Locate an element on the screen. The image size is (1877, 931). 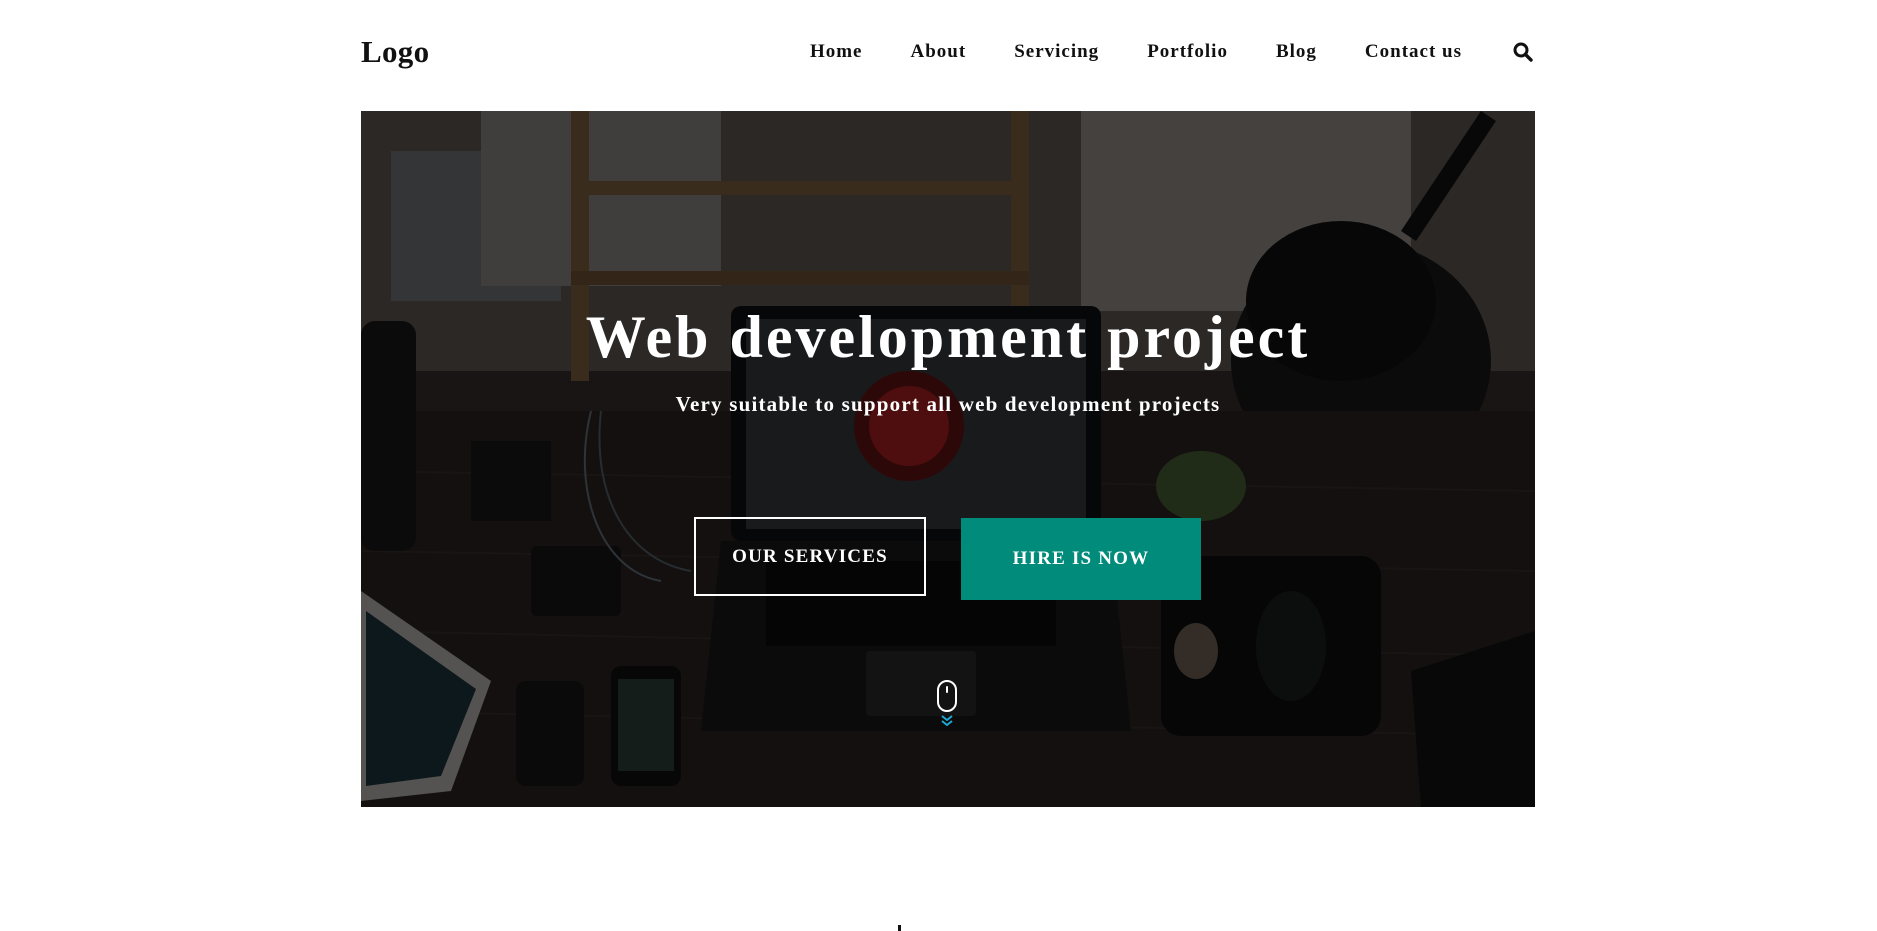
hero-title: Web development project is located at coordinates (948, 337).